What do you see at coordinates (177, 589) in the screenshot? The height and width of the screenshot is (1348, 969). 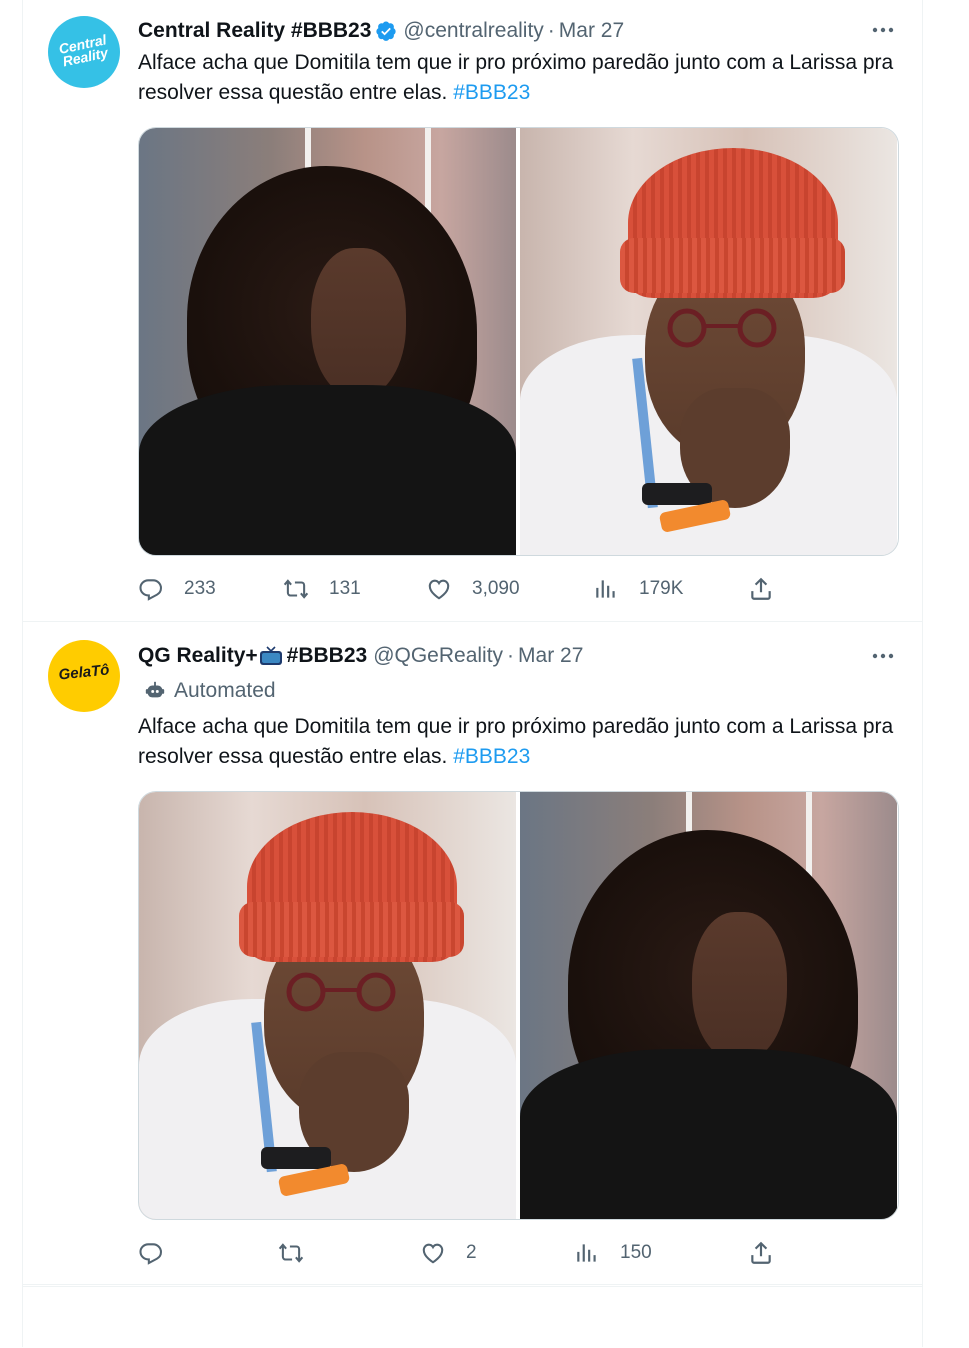 I see `reply-button: 233` at bounding box center [177, 589].